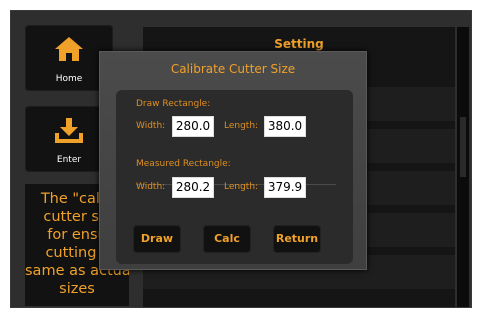  What do you see at coordinates (241, 126) in the screenshot?
I see `draw-length-label: Length:` at bounding box center [241, 126].